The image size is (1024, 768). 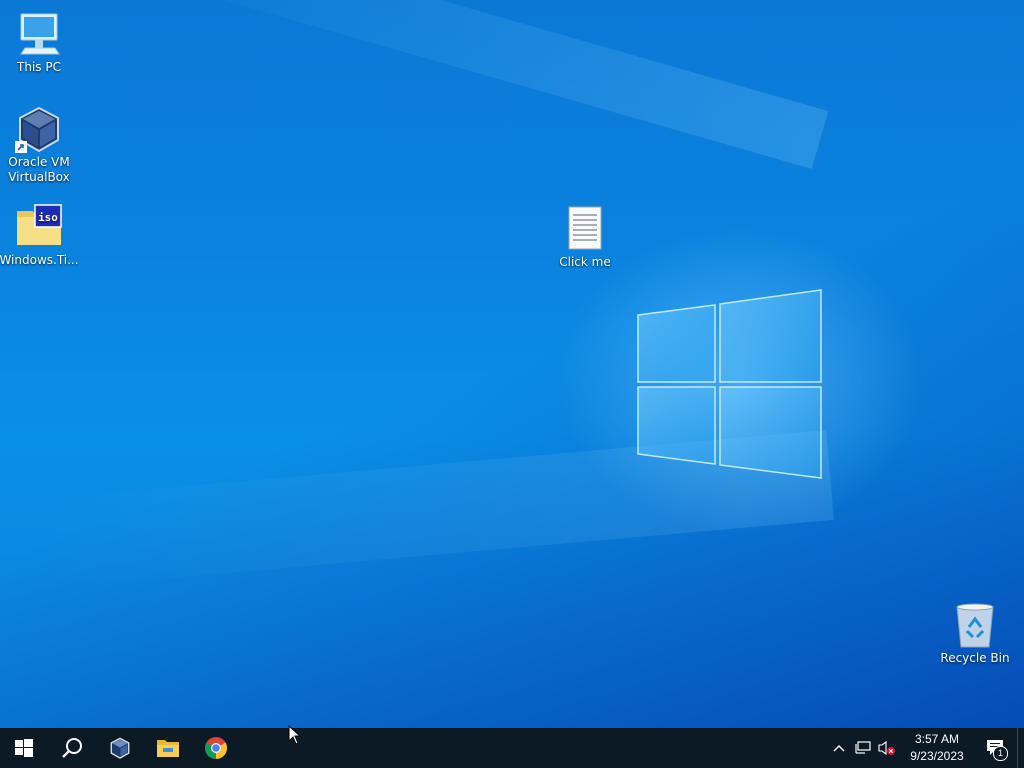 I want to click on network-status, so click(x=863, y=748).